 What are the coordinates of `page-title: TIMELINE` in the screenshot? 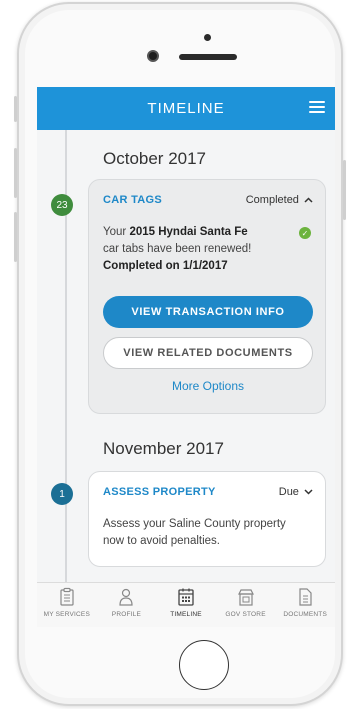 It's located at (186, 108).